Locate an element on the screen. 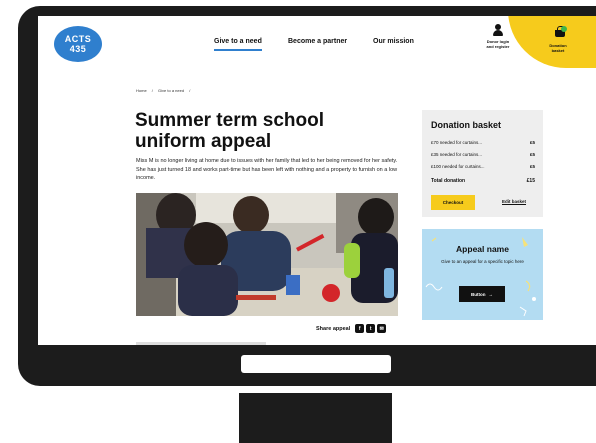  logo-text-bottom: 435 is located at coordinates (78, 49).